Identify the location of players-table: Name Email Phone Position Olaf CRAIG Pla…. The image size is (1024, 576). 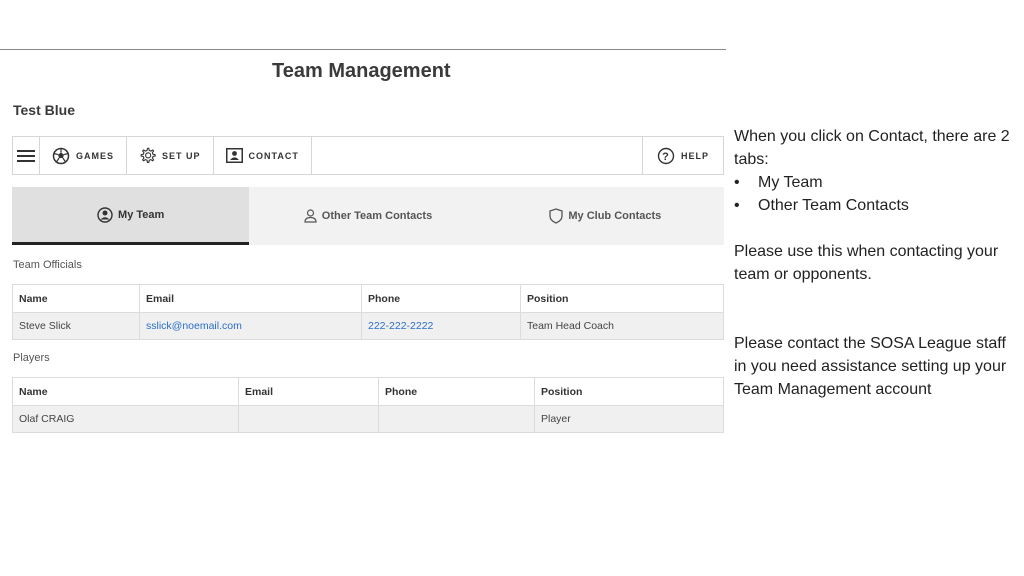
(368, 405).